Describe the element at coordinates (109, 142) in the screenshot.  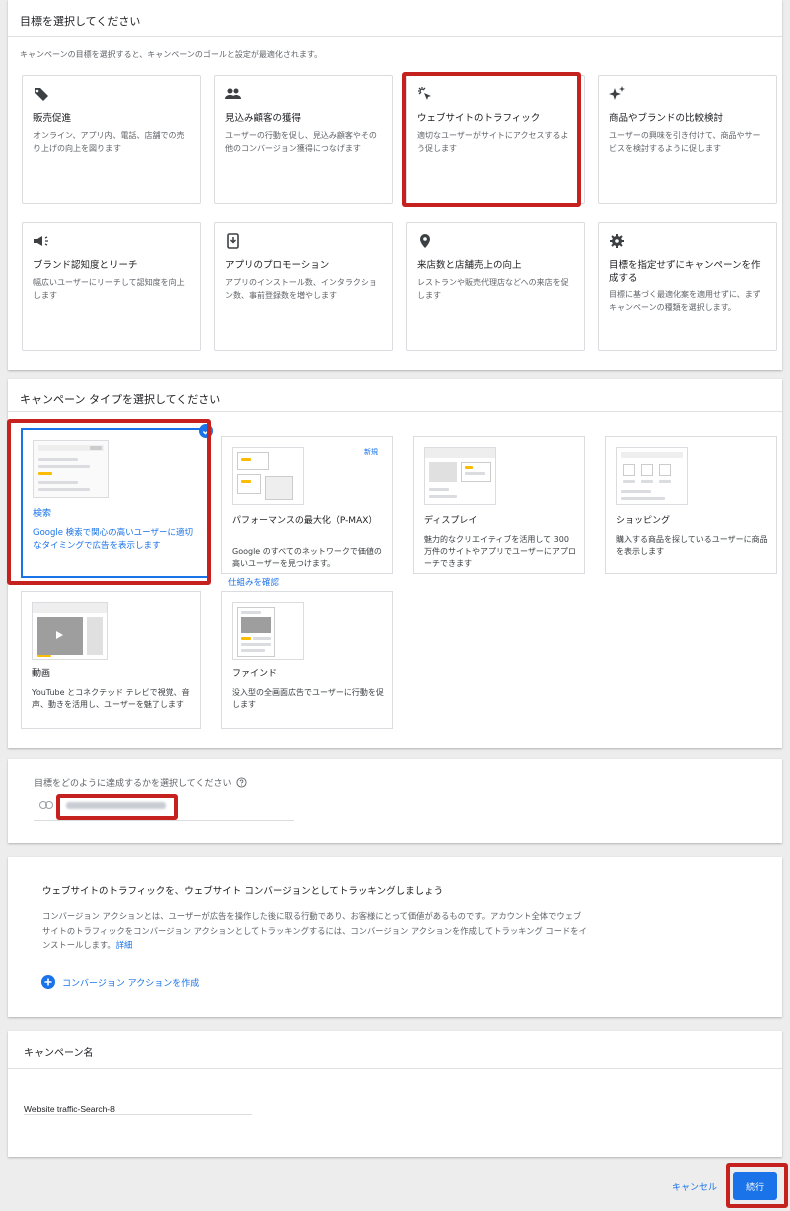
I see `goal-card-desc: オンライン、アプリ内、電話、店舗での売り上げの向上を図ります` at that location.